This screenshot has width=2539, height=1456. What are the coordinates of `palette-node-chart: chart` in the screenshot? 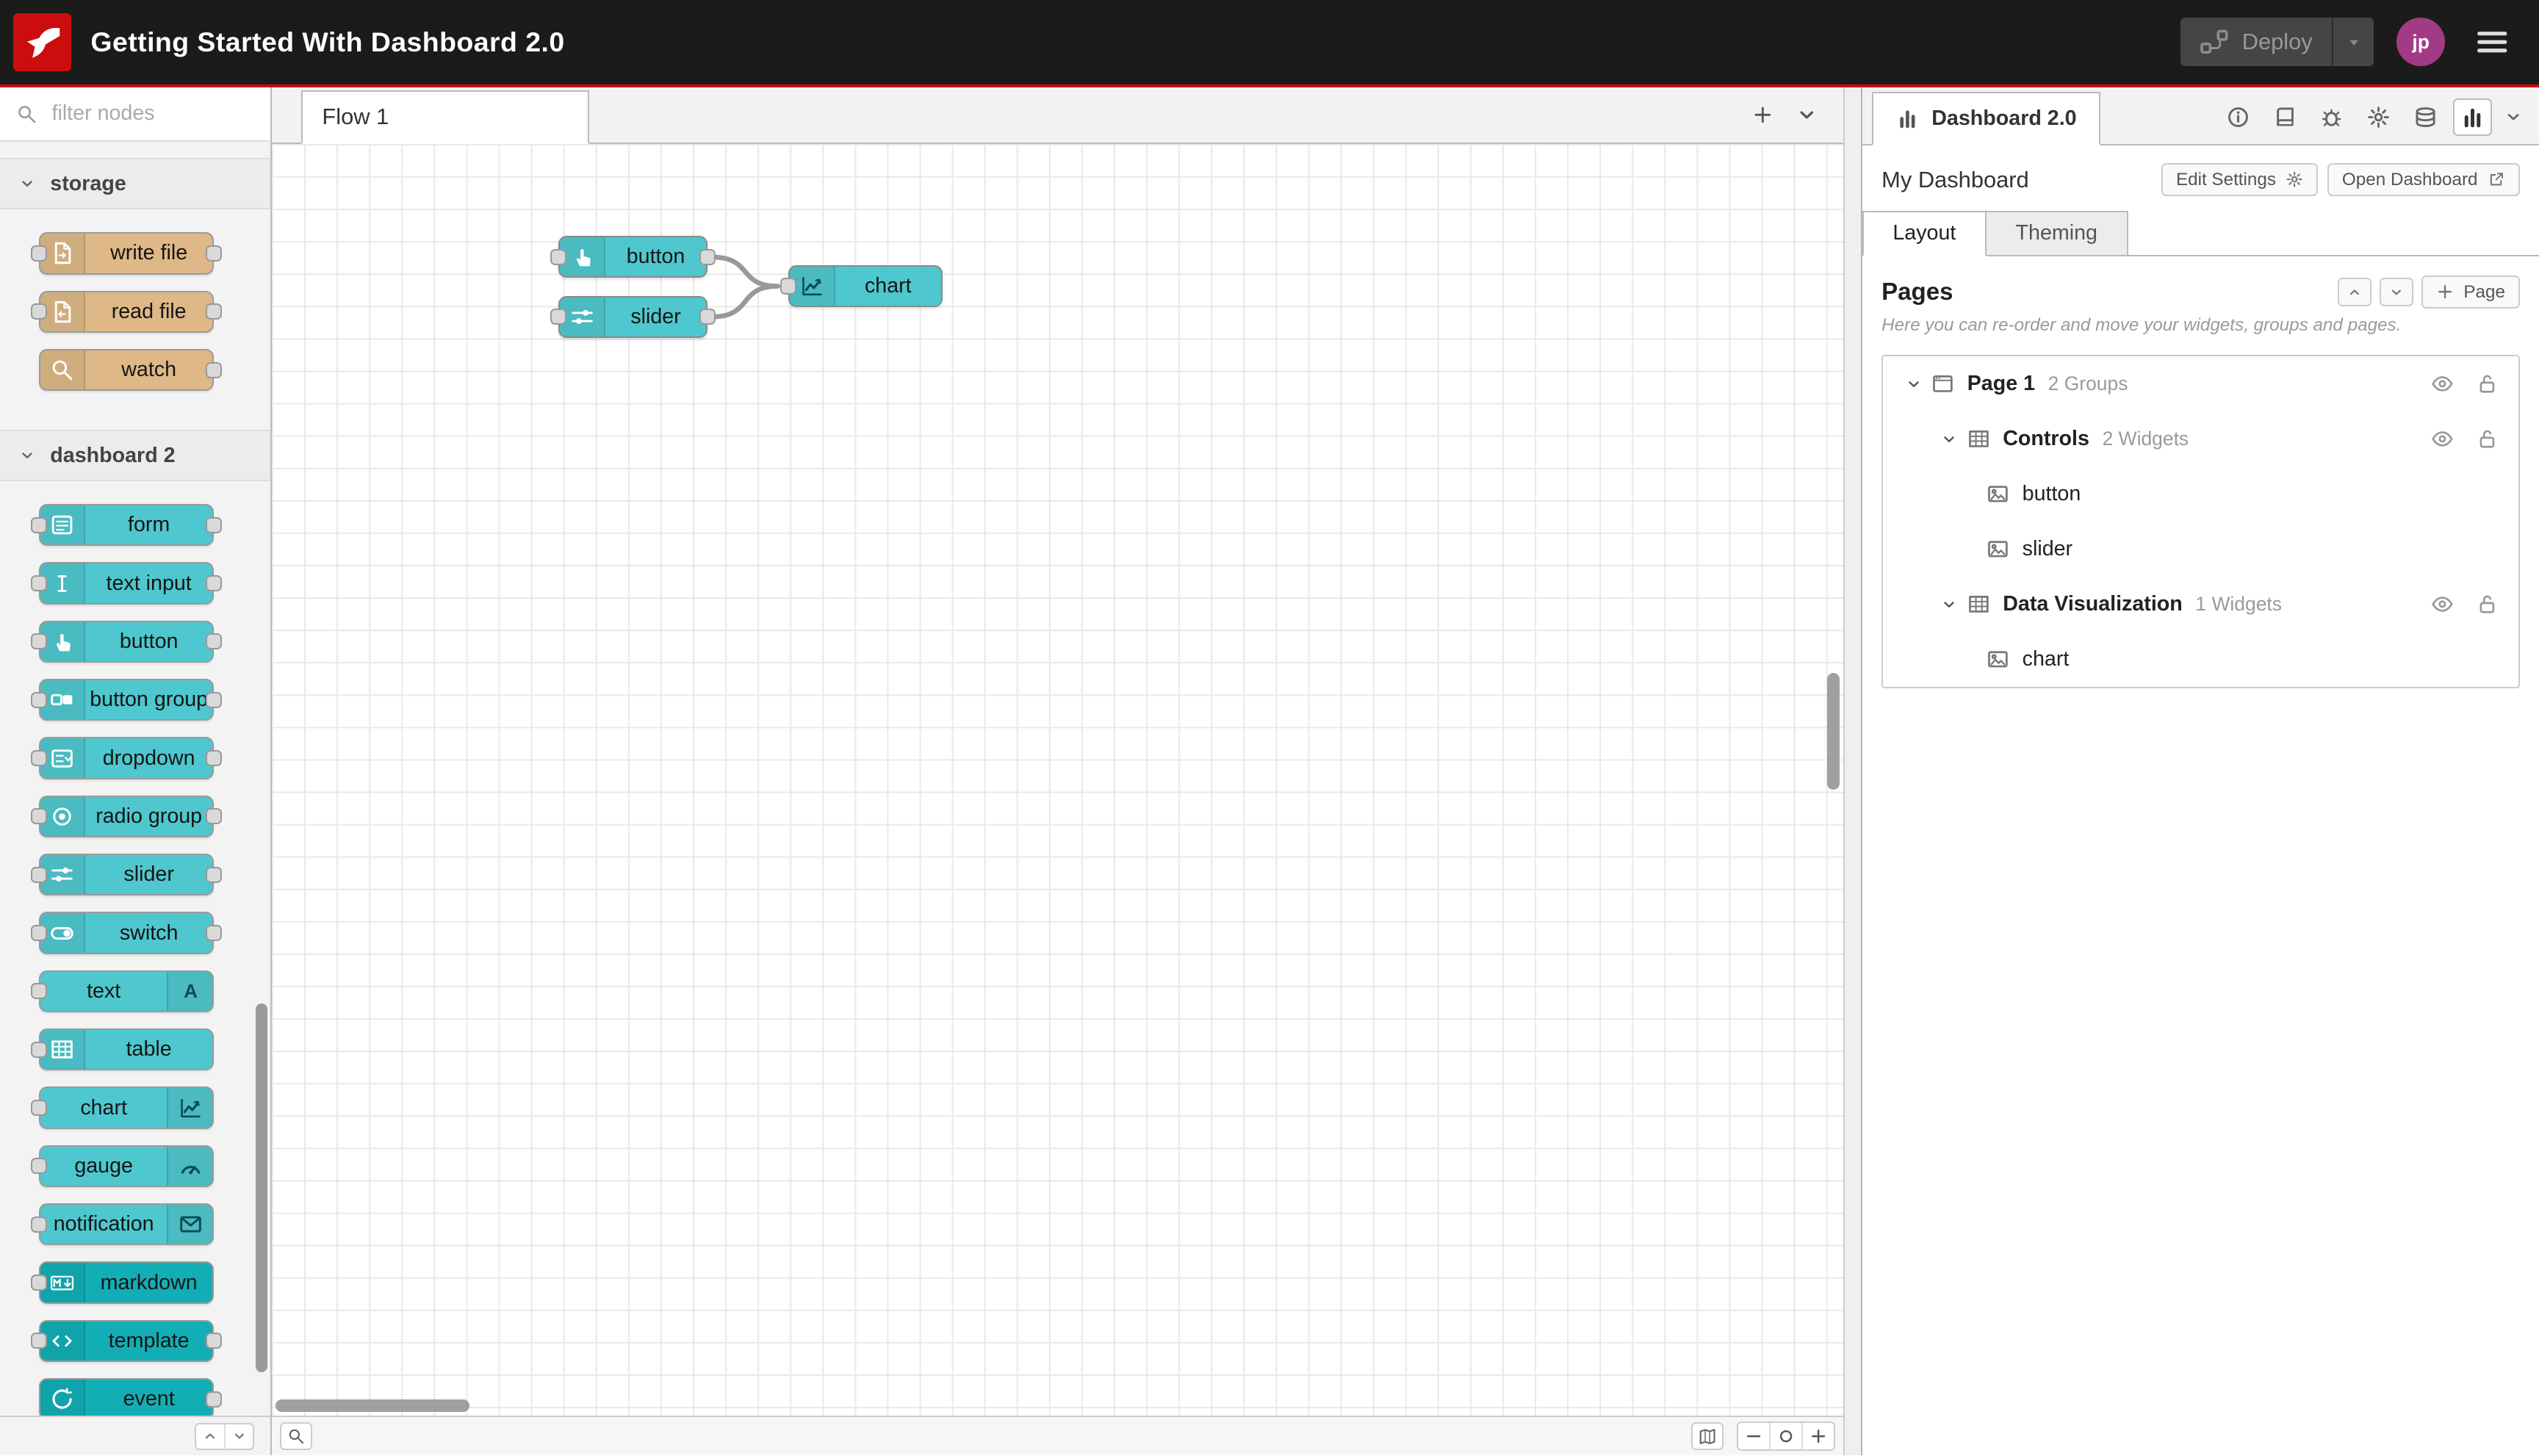 It's located at (122, 1107).